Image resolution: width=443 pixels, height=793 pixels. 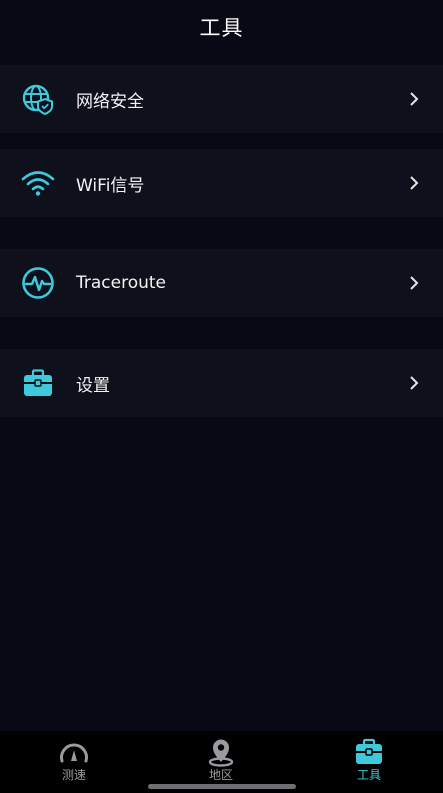 What do you see at coordinates (93, 385) in the screenshot?
I see `settings-label: 设置` at bounding box center [93, 385].